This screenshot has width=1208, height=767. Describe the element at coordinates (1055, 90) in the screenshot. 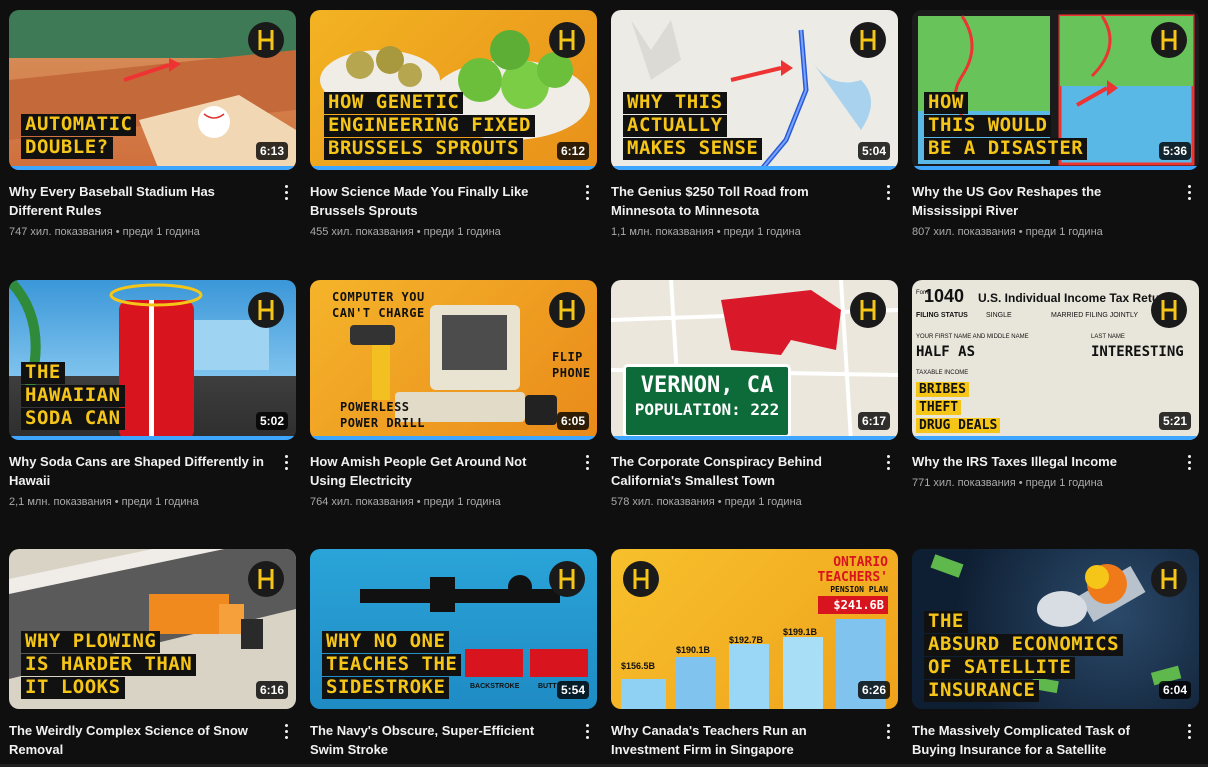

I see `video-thumbnail: HOW THIS WOULD BE A DISASTER 5:36` at that location.